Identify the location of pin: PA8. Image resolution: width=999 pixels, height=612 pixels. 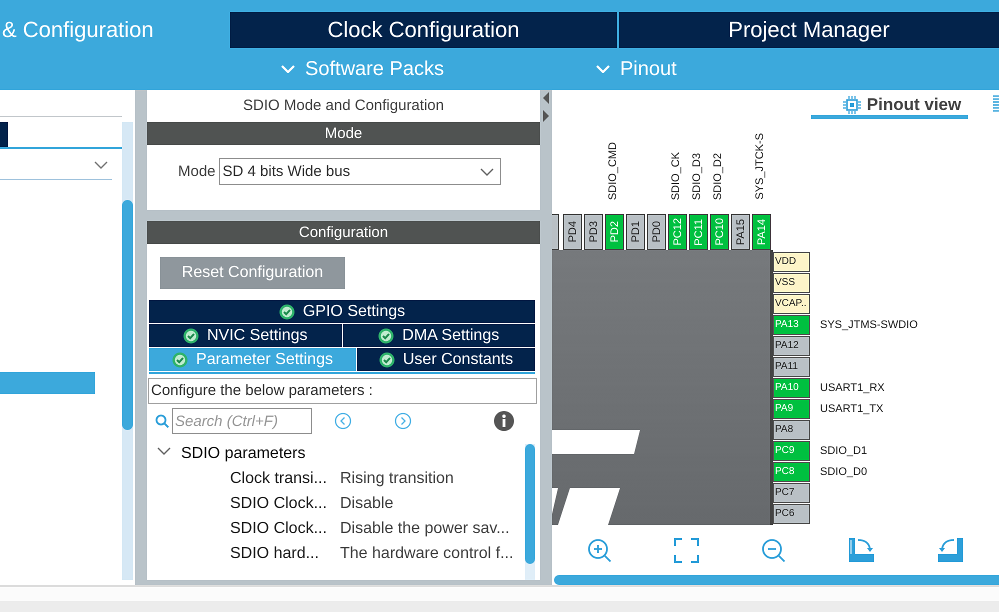
(791, 430).